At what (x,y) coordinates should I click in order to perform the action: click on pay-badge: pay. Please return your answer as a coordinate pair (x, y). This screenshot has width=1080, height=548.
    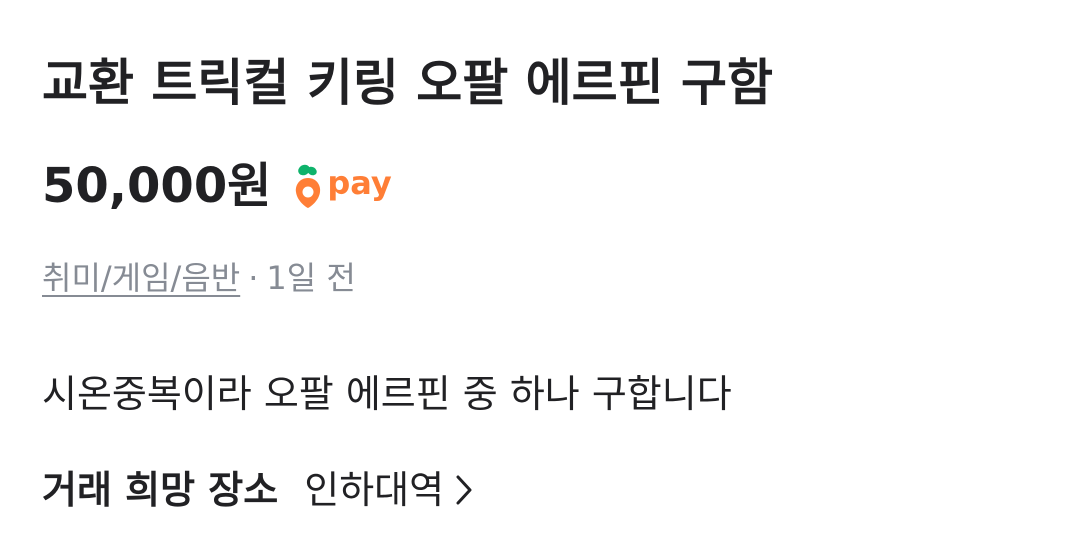
    Looking at the image, I should click on (342, 187).